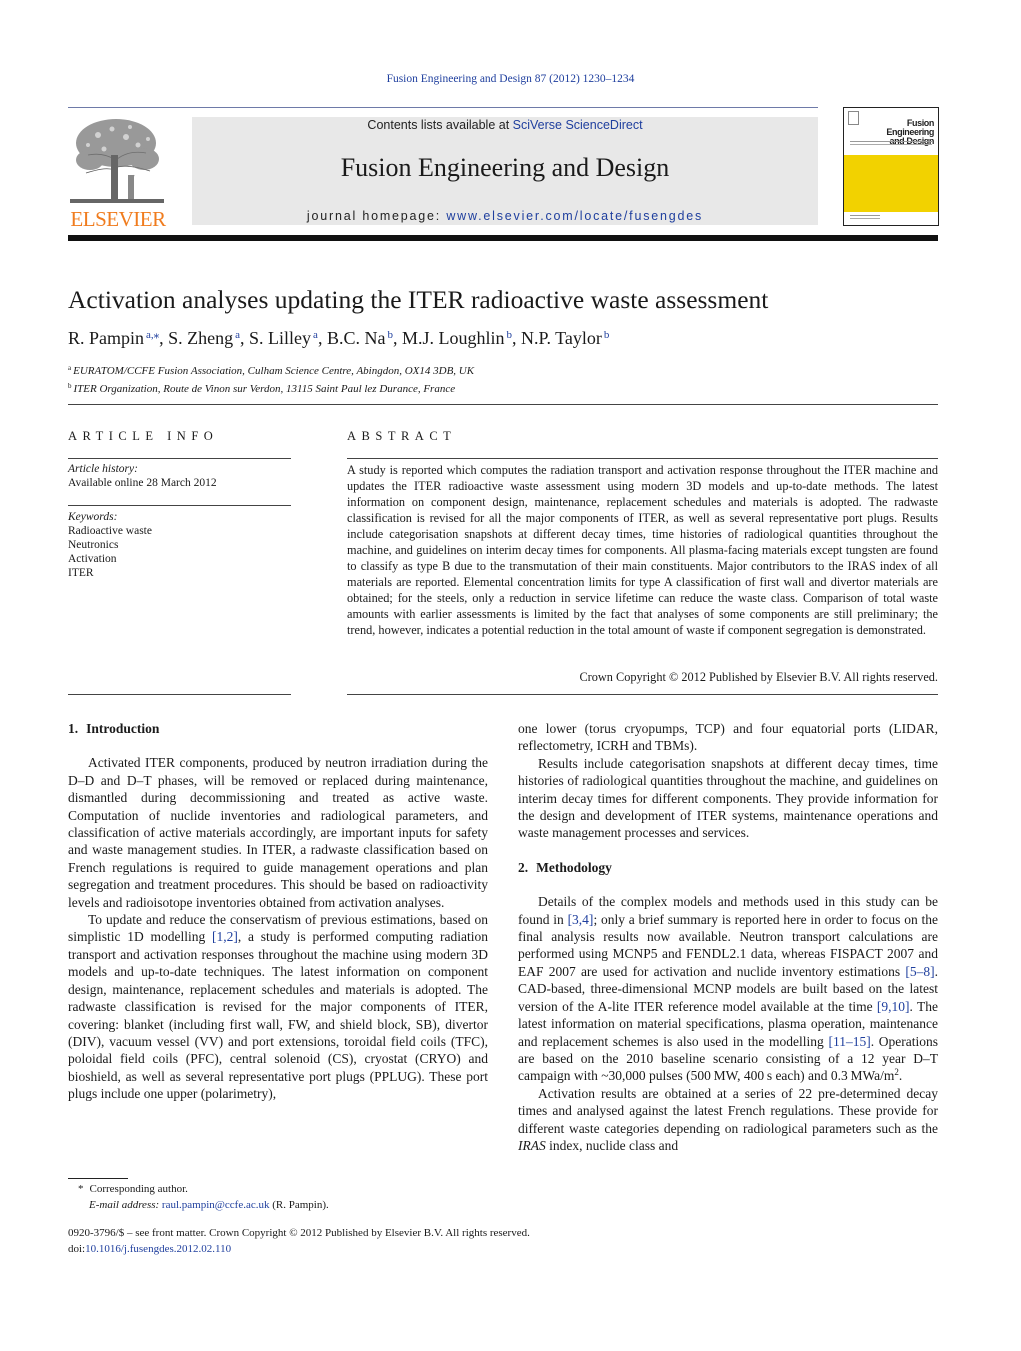 The height and width of the screenshot is (1351, 1021). I want to click on elsevier-tree-icon, so click(117, 161).